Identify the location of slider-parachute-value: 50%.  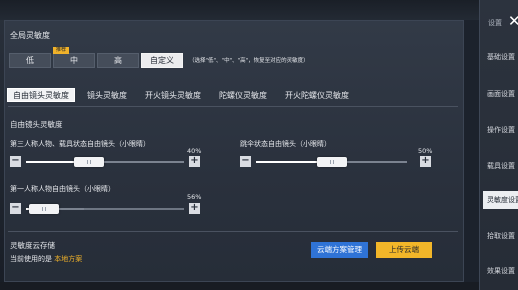
(425, 151).